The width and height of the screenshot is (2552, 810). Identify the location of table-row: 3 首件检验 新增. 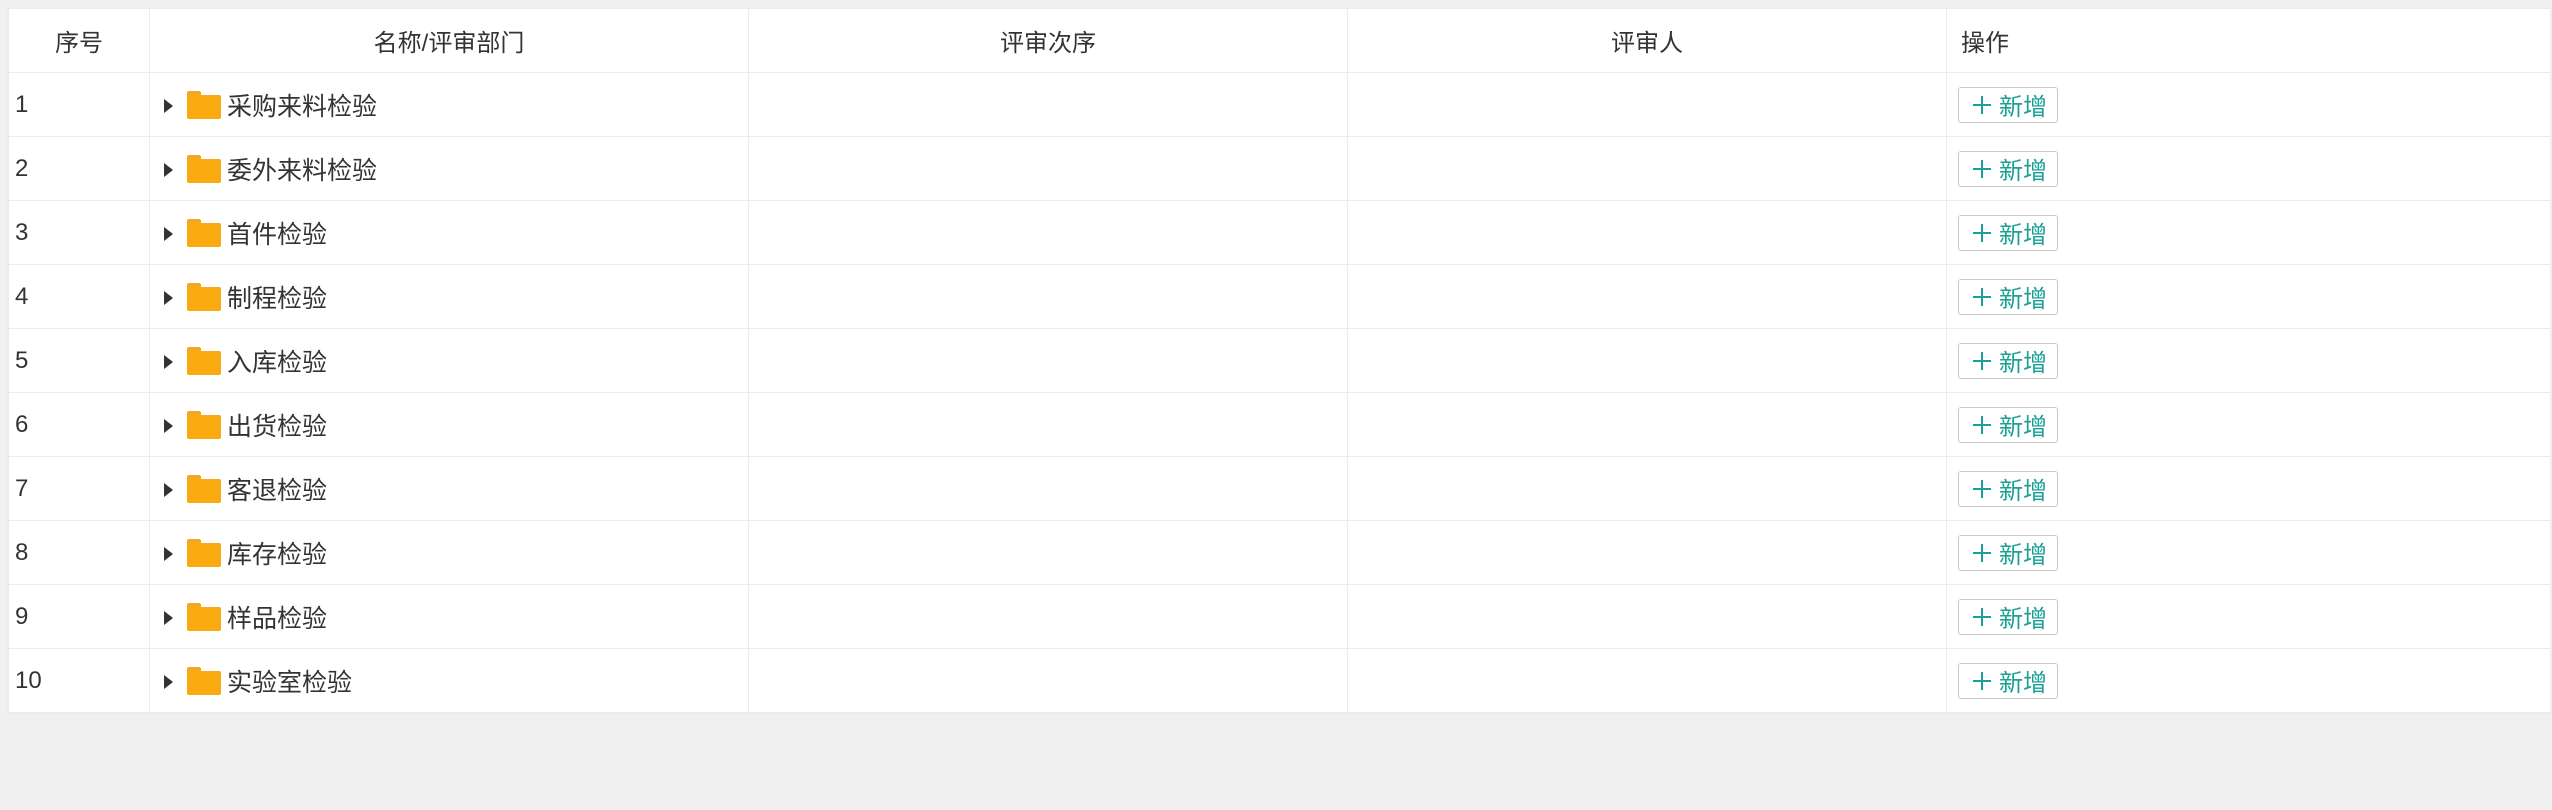
(1279, 232).